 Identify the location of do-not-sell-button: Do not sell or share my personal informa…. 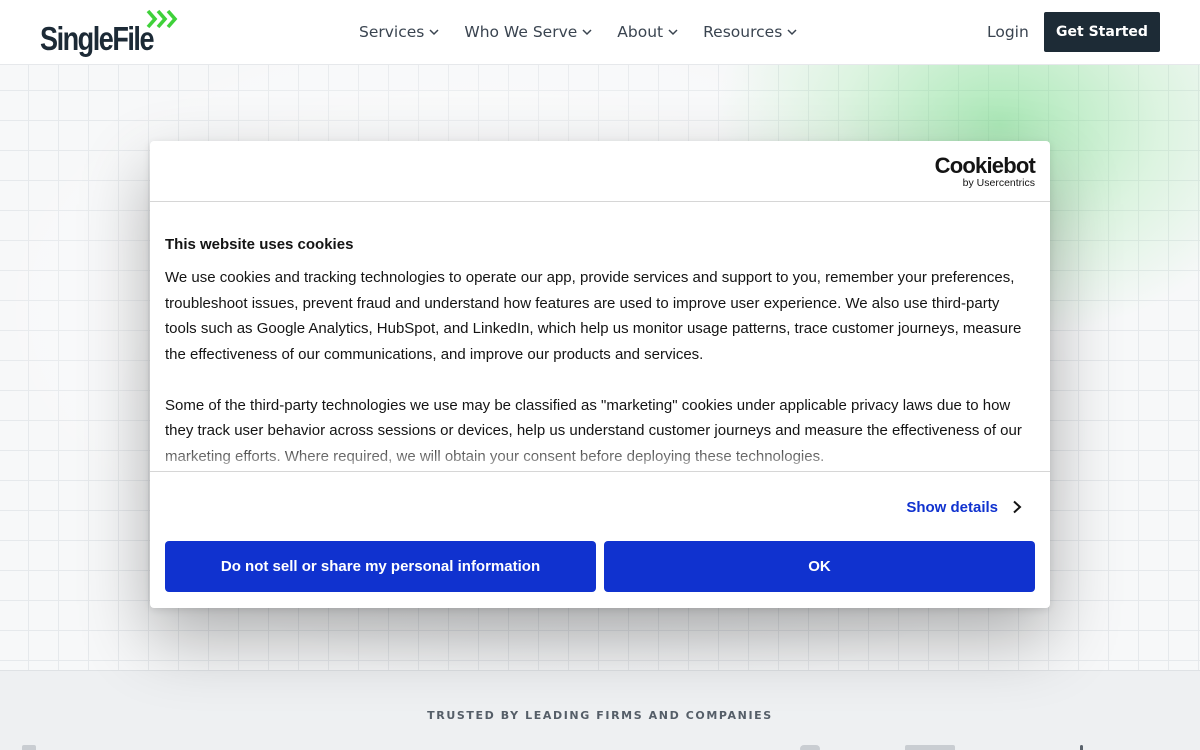
(380, 566).